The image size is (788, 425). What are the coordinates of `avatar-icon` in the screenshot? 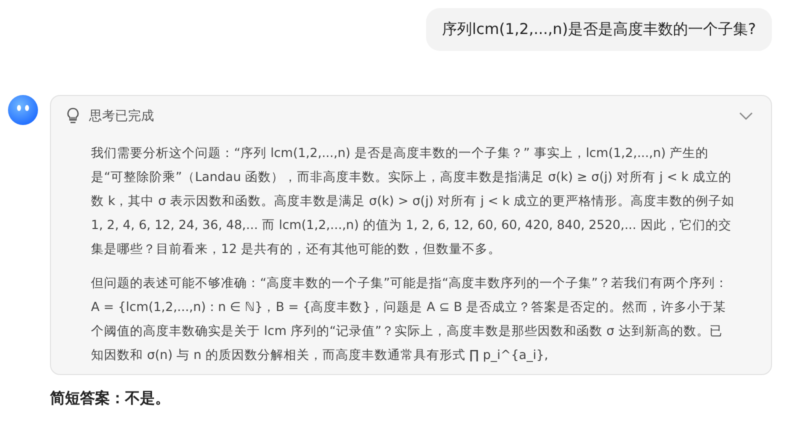 It's located at (23, 110).